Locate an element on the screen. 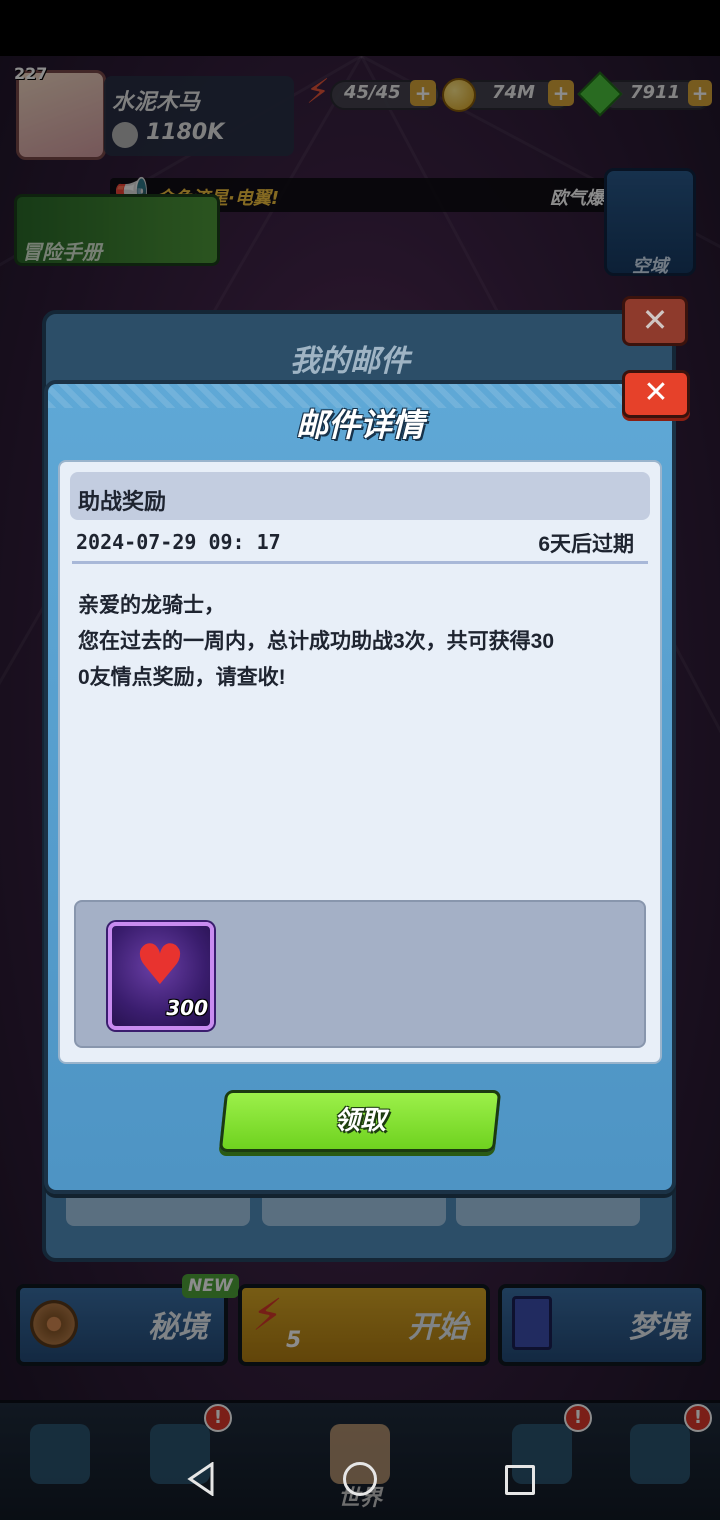  mail-subject: 助战奖励 is located at coordinates (122, 501).